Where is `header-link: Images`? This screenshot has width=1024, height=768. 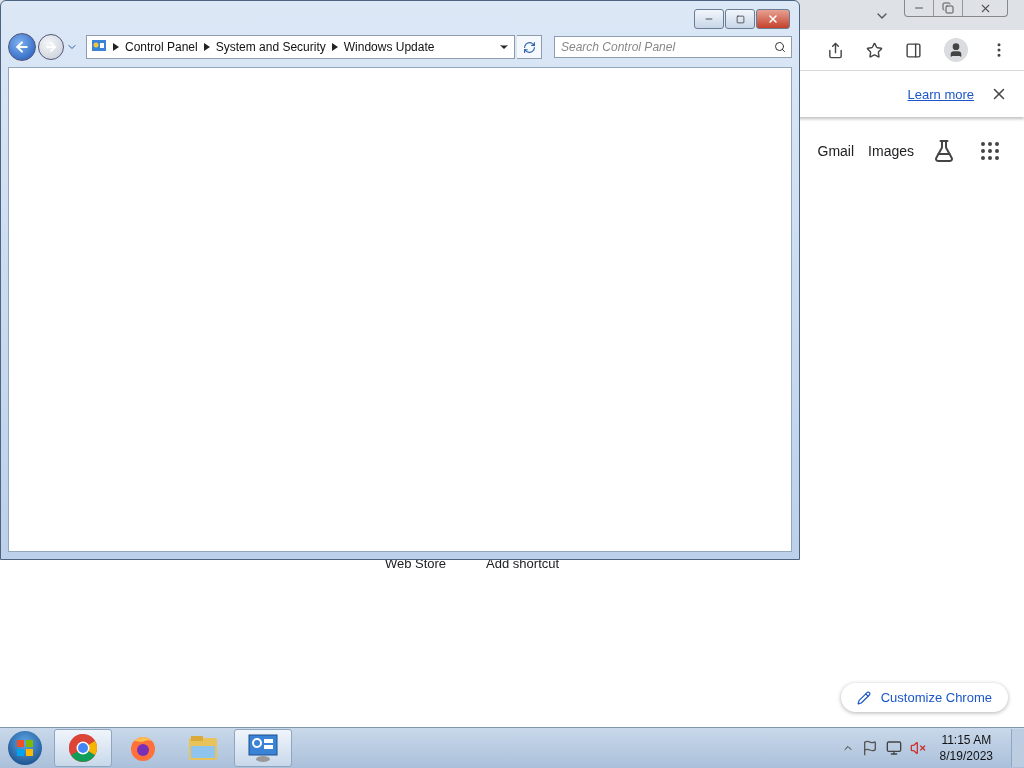 header-link: Images is located at coordinates (891, 151).